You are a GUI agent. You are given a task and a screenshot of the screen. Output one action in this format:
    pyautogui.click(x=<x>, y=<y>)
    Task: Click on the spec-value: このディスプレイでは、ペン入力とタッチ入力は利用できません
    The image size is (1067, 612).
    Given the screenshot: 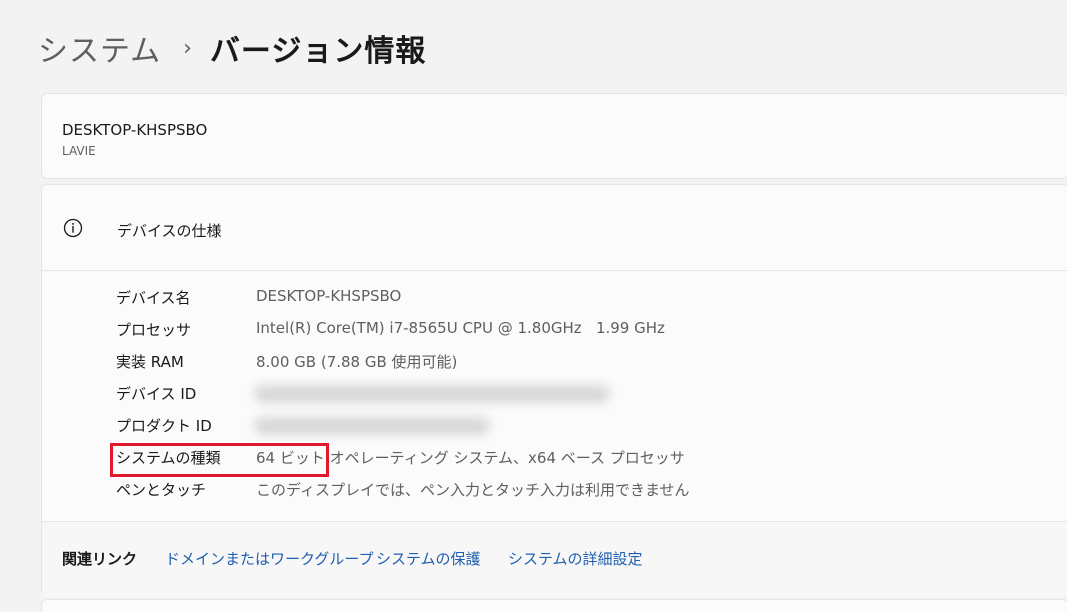 What is the action you would take?
    pyautogui.click(x=473, y=490)
    